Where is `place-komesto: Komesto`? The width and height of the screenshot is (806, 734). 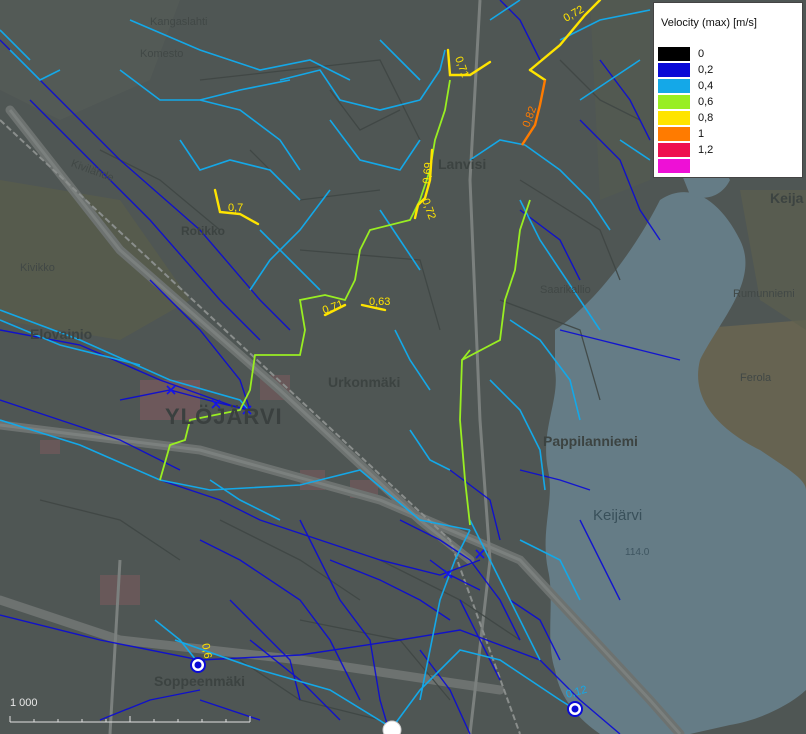 place-komesto: Komesto is located at coordinates (162, 54).